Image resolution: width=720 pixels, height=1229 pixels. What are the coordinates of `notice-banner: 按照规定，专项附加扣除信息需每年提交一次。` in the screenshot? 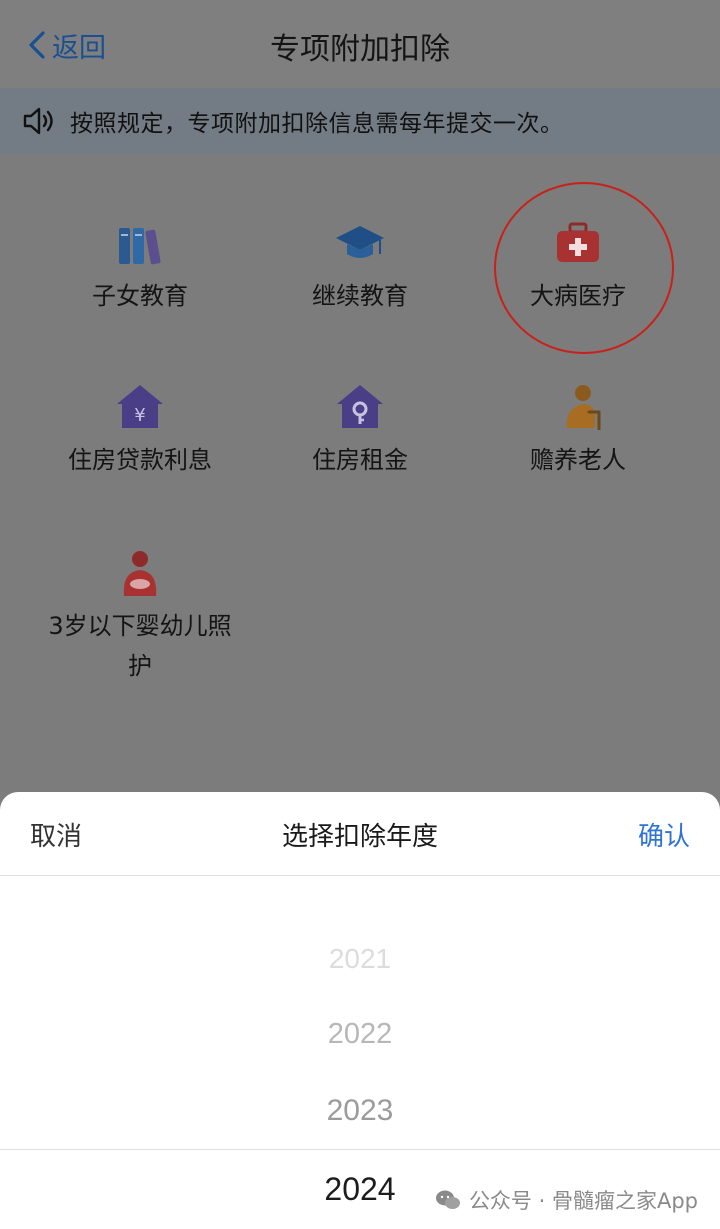 It's located at (360, 121).